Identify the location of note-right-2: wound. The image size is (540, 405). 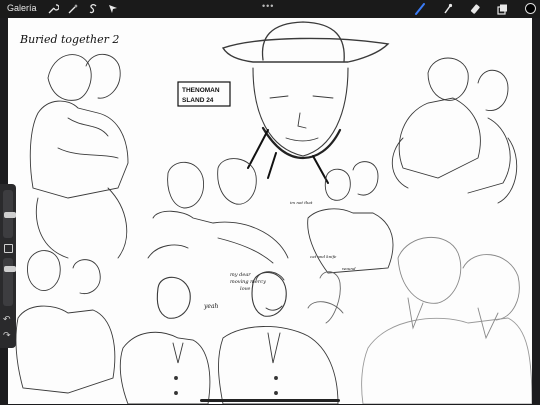
(349, 268).